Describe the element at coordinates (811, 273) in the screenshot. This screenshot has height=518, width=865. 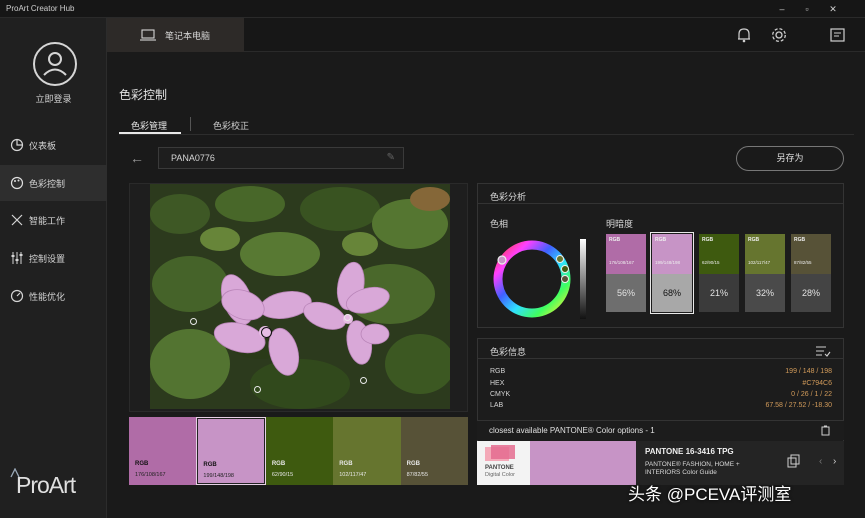
I see `brightness-card-5: RGB 87/82/55 28%` at that location.